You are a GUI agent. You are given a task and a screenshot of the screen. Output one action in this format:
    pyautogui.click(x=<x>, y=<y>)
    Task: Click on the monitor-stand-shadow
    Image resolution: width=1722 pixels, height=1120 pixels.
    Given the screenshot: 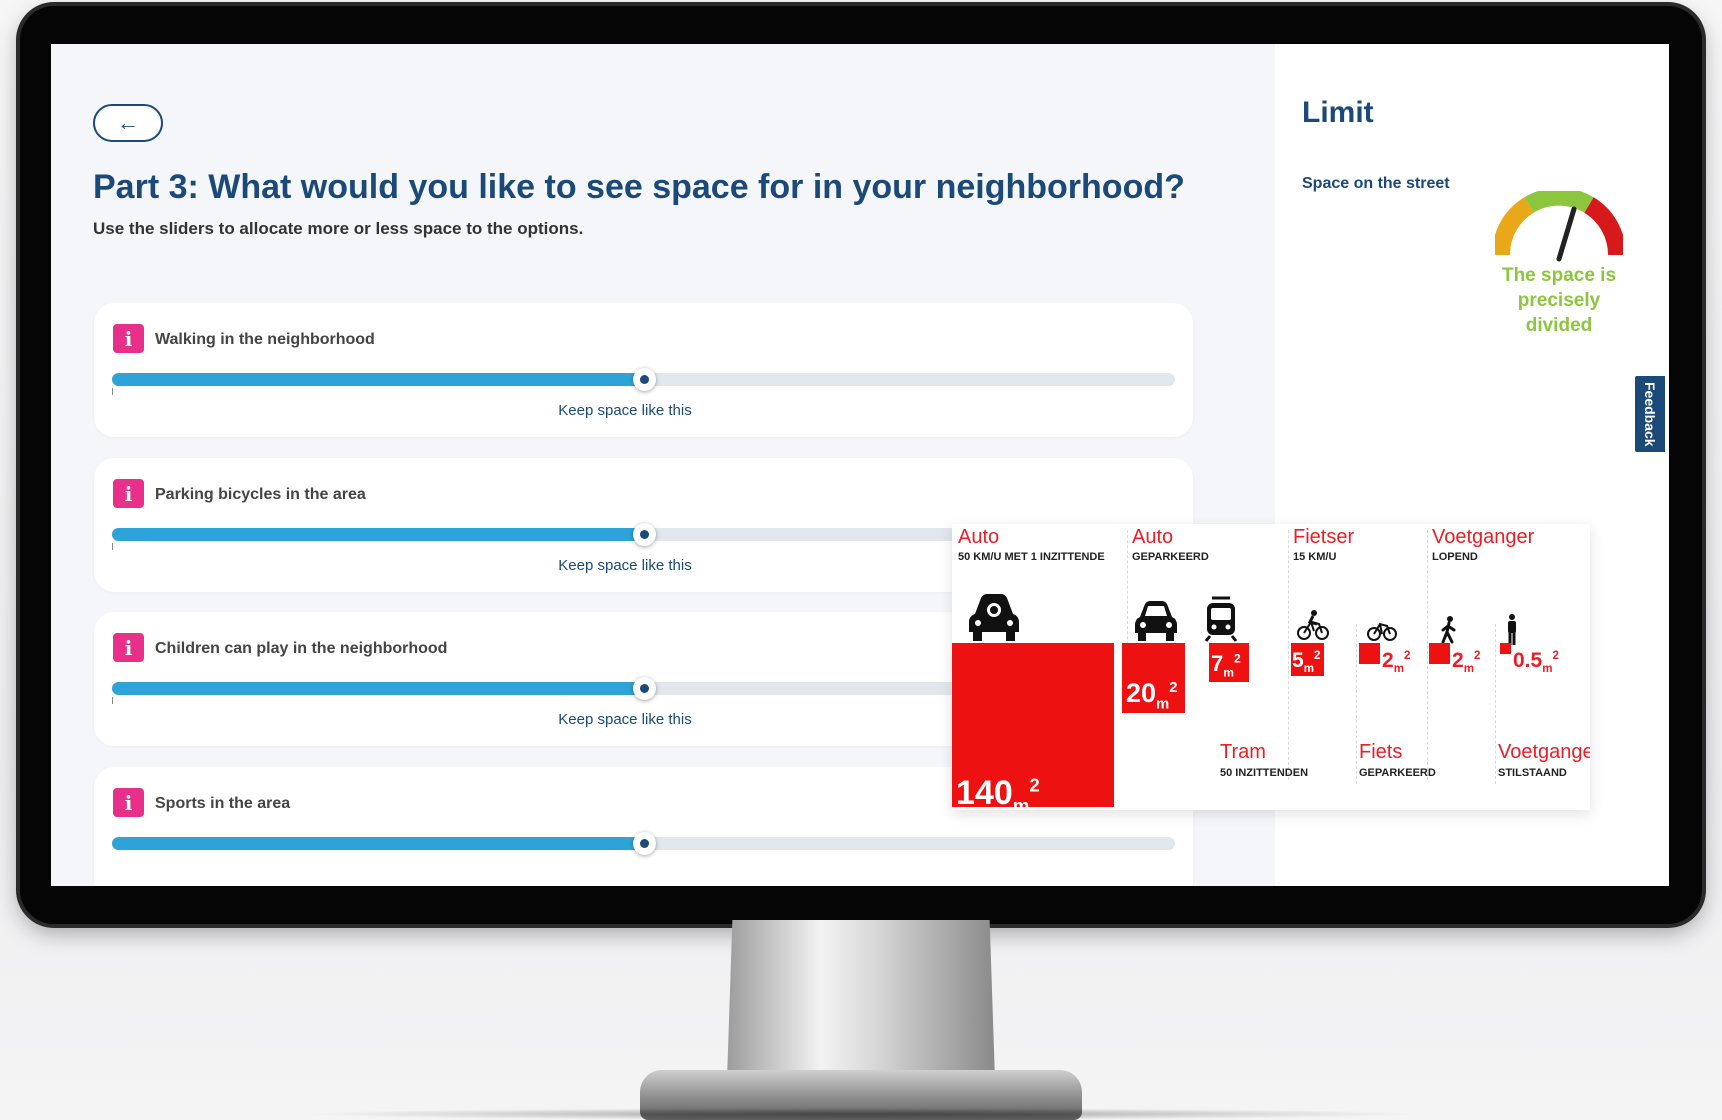 What is the action you would take?
    pyautogui.click(x=861, y=1114)
    